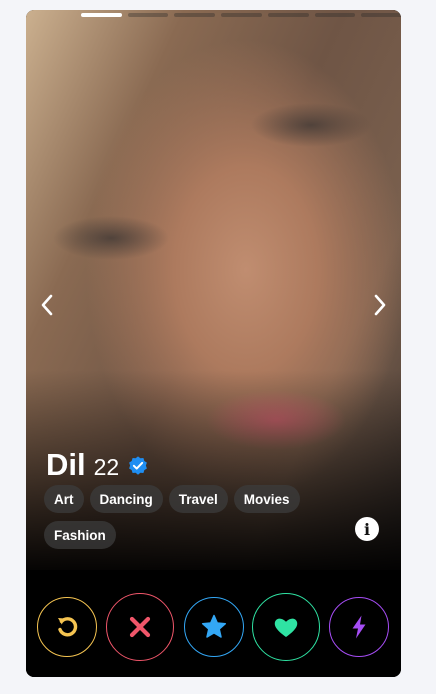  I want to click on profile-age: 22, so click(106, 467).